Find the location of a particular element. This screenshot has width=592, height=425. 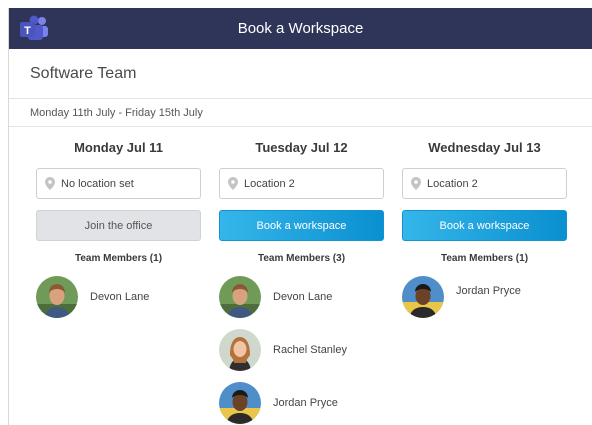

member-item: Rachel Stanley is located at coordinates (301, 350).